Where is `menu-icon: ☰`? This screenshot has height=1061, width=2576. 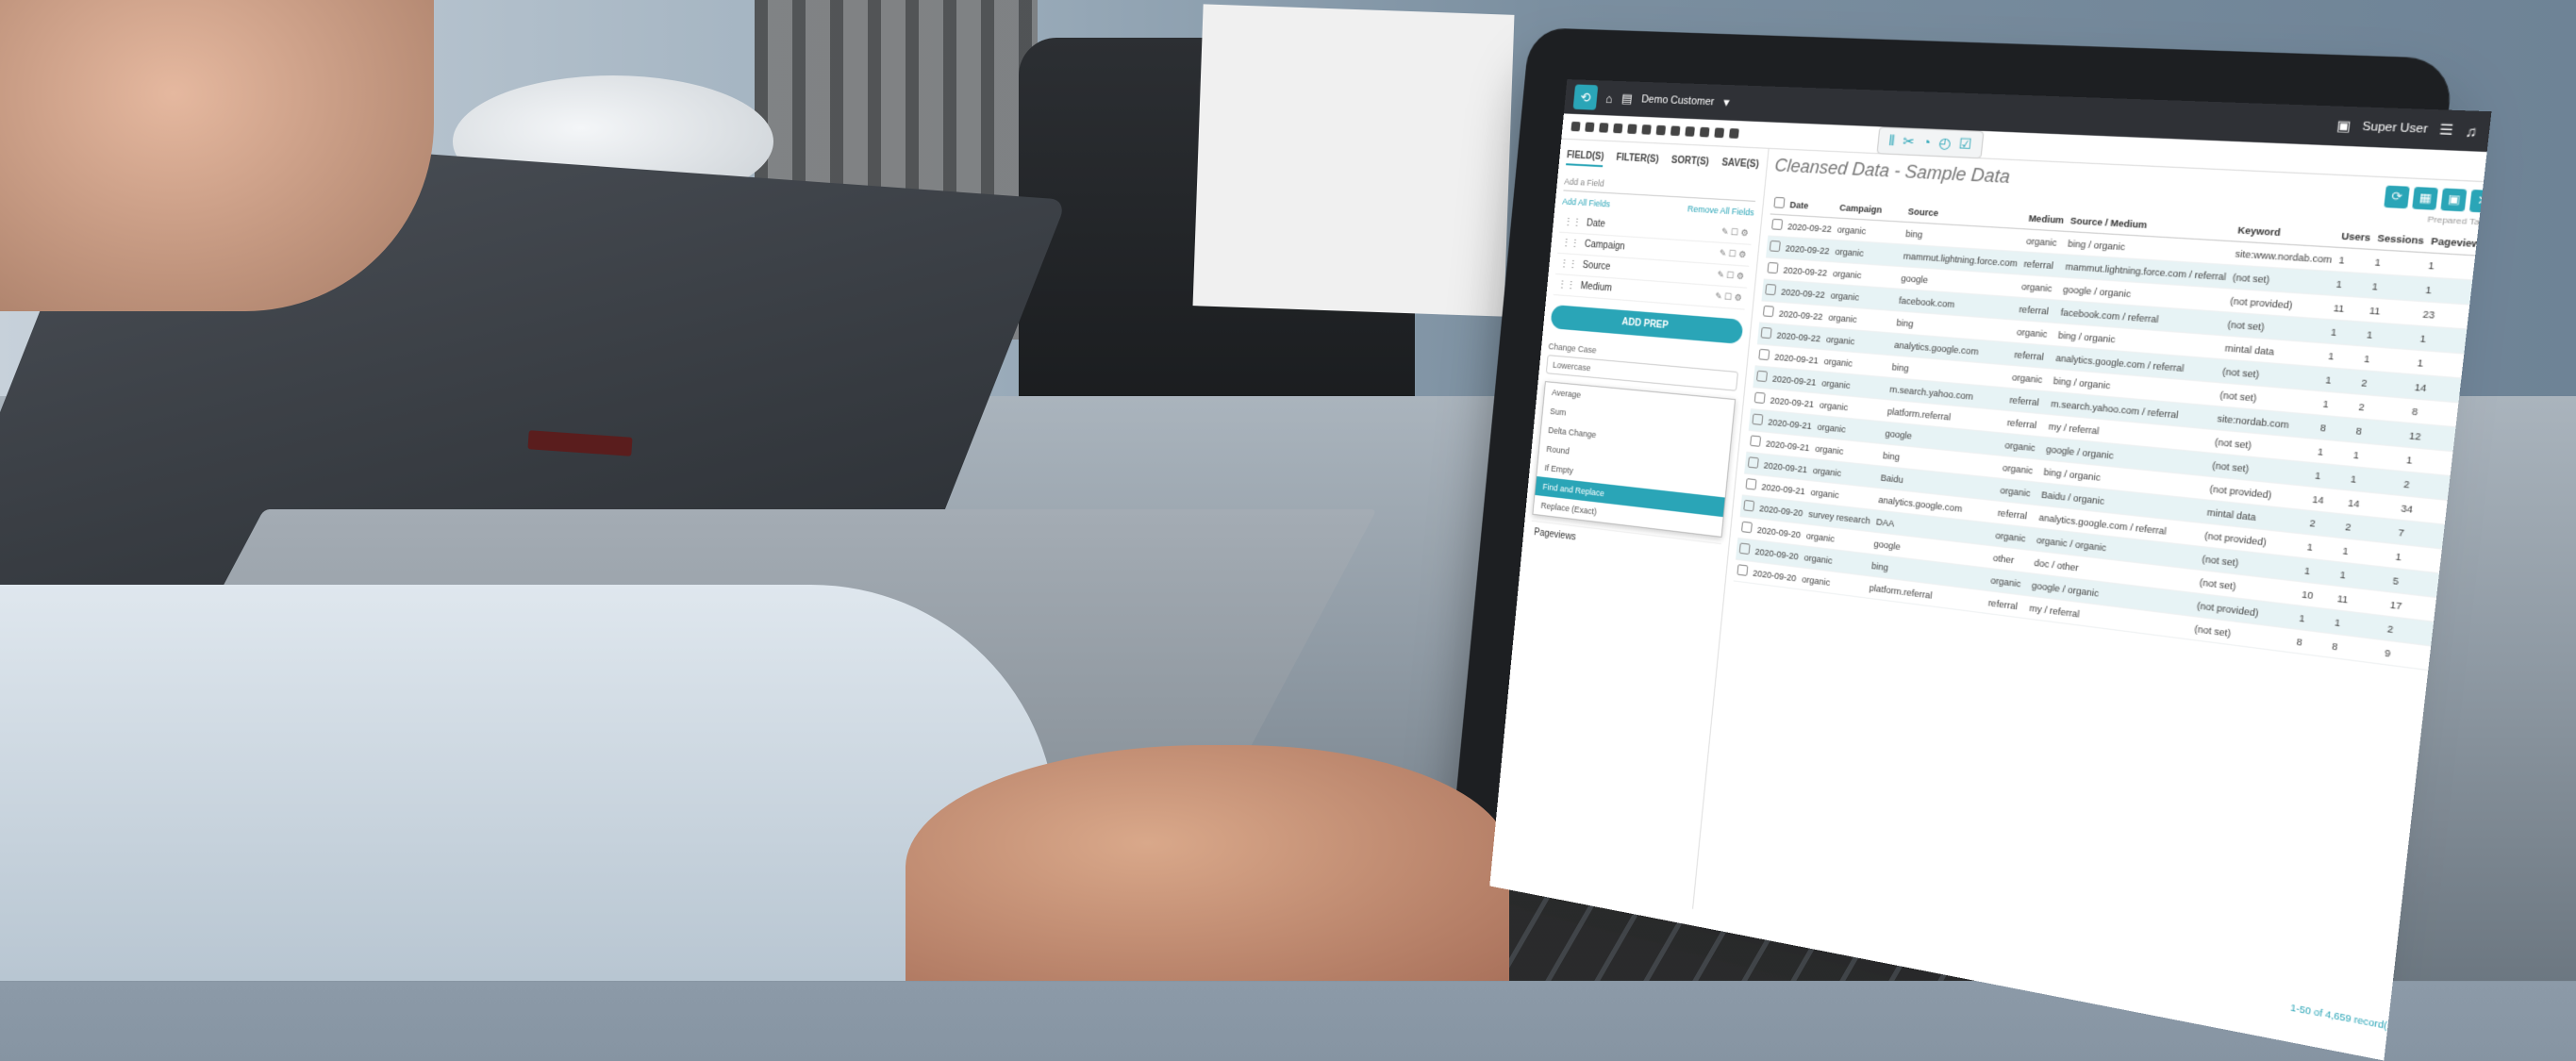 menu-icon: ☰ is located at coordinates (2446, 130).